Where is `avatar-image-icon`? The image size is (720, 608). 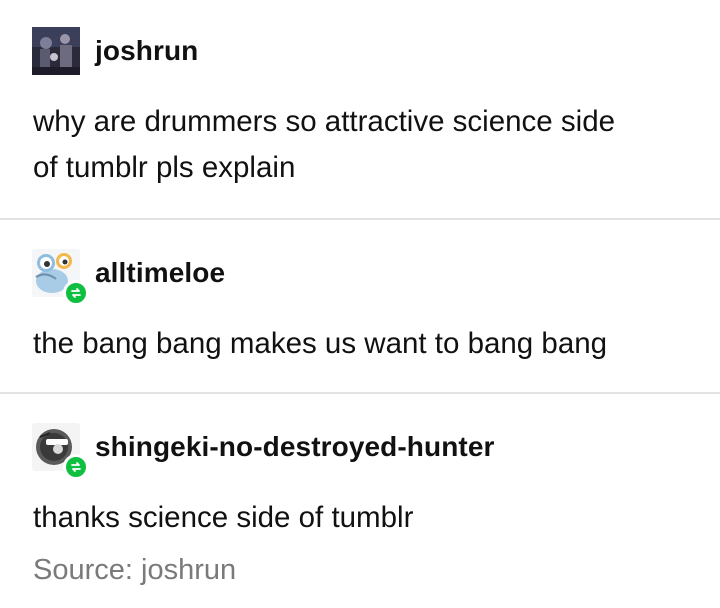 avatar-image-icon is located at coordinates (56, 51).